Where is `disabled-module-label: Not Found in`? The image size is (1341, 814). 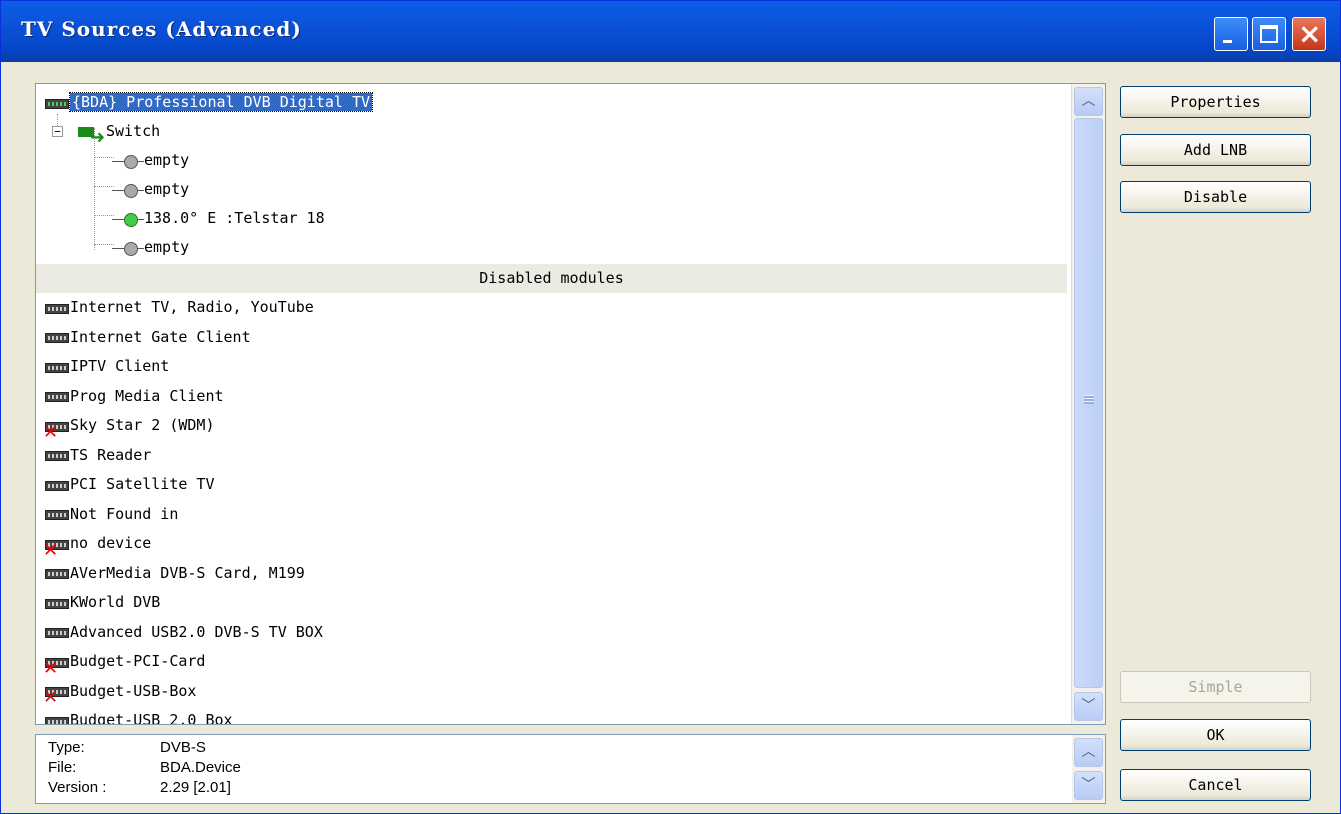 disabled-module-label: Not Found in is located at coordinates (124, 513).